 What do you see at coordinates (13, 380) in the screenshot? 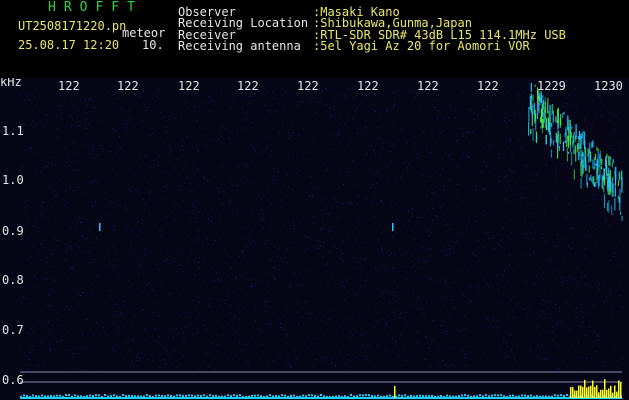
I see `y-tick-0-6: 0.6` at bounding box center [13, 380].